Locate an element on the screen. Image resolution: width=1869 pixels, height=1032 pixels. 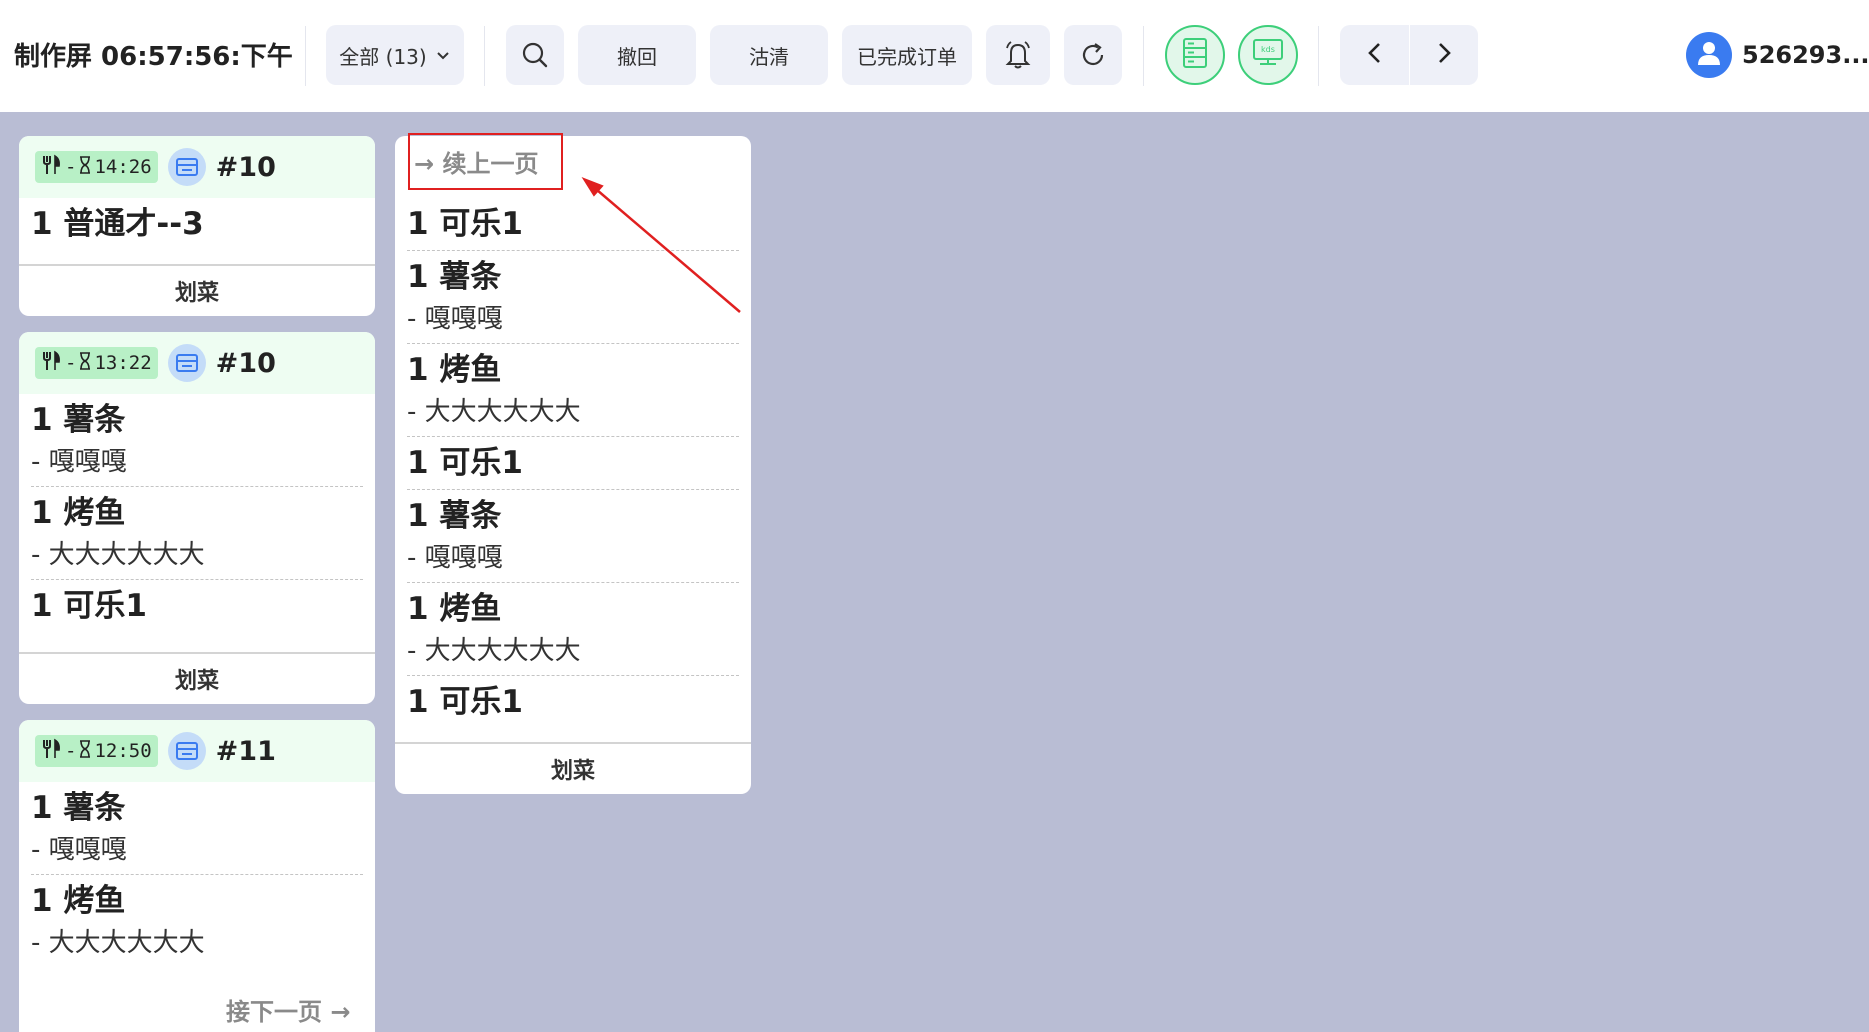
top-bar: 制作屏 06:57:56:下午 全部 (13) 撤回 沽清 已完成订单 kds is located at coordinates (934, 56).